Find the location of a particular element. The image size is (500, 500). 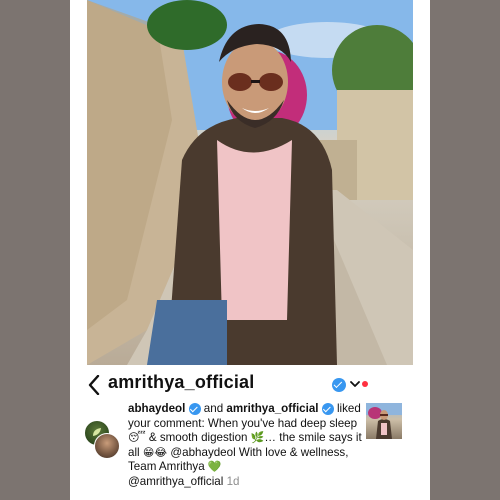

green-heart-emoji-icon: 💚 is located at coordinates (214, 467).